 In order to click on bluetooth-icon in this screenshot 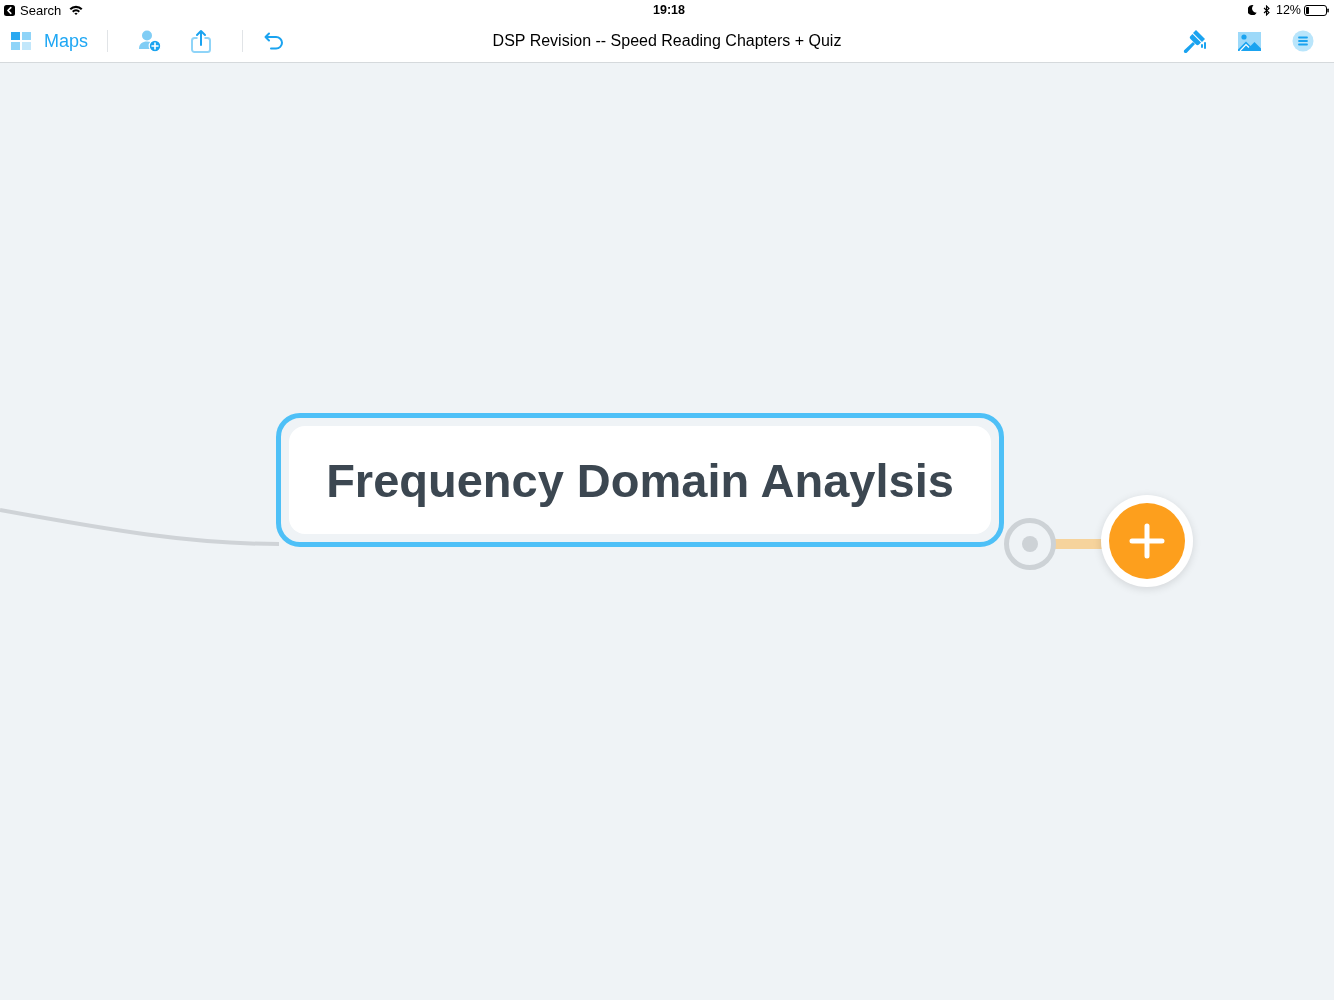, I will do `click(1266, 10)`.